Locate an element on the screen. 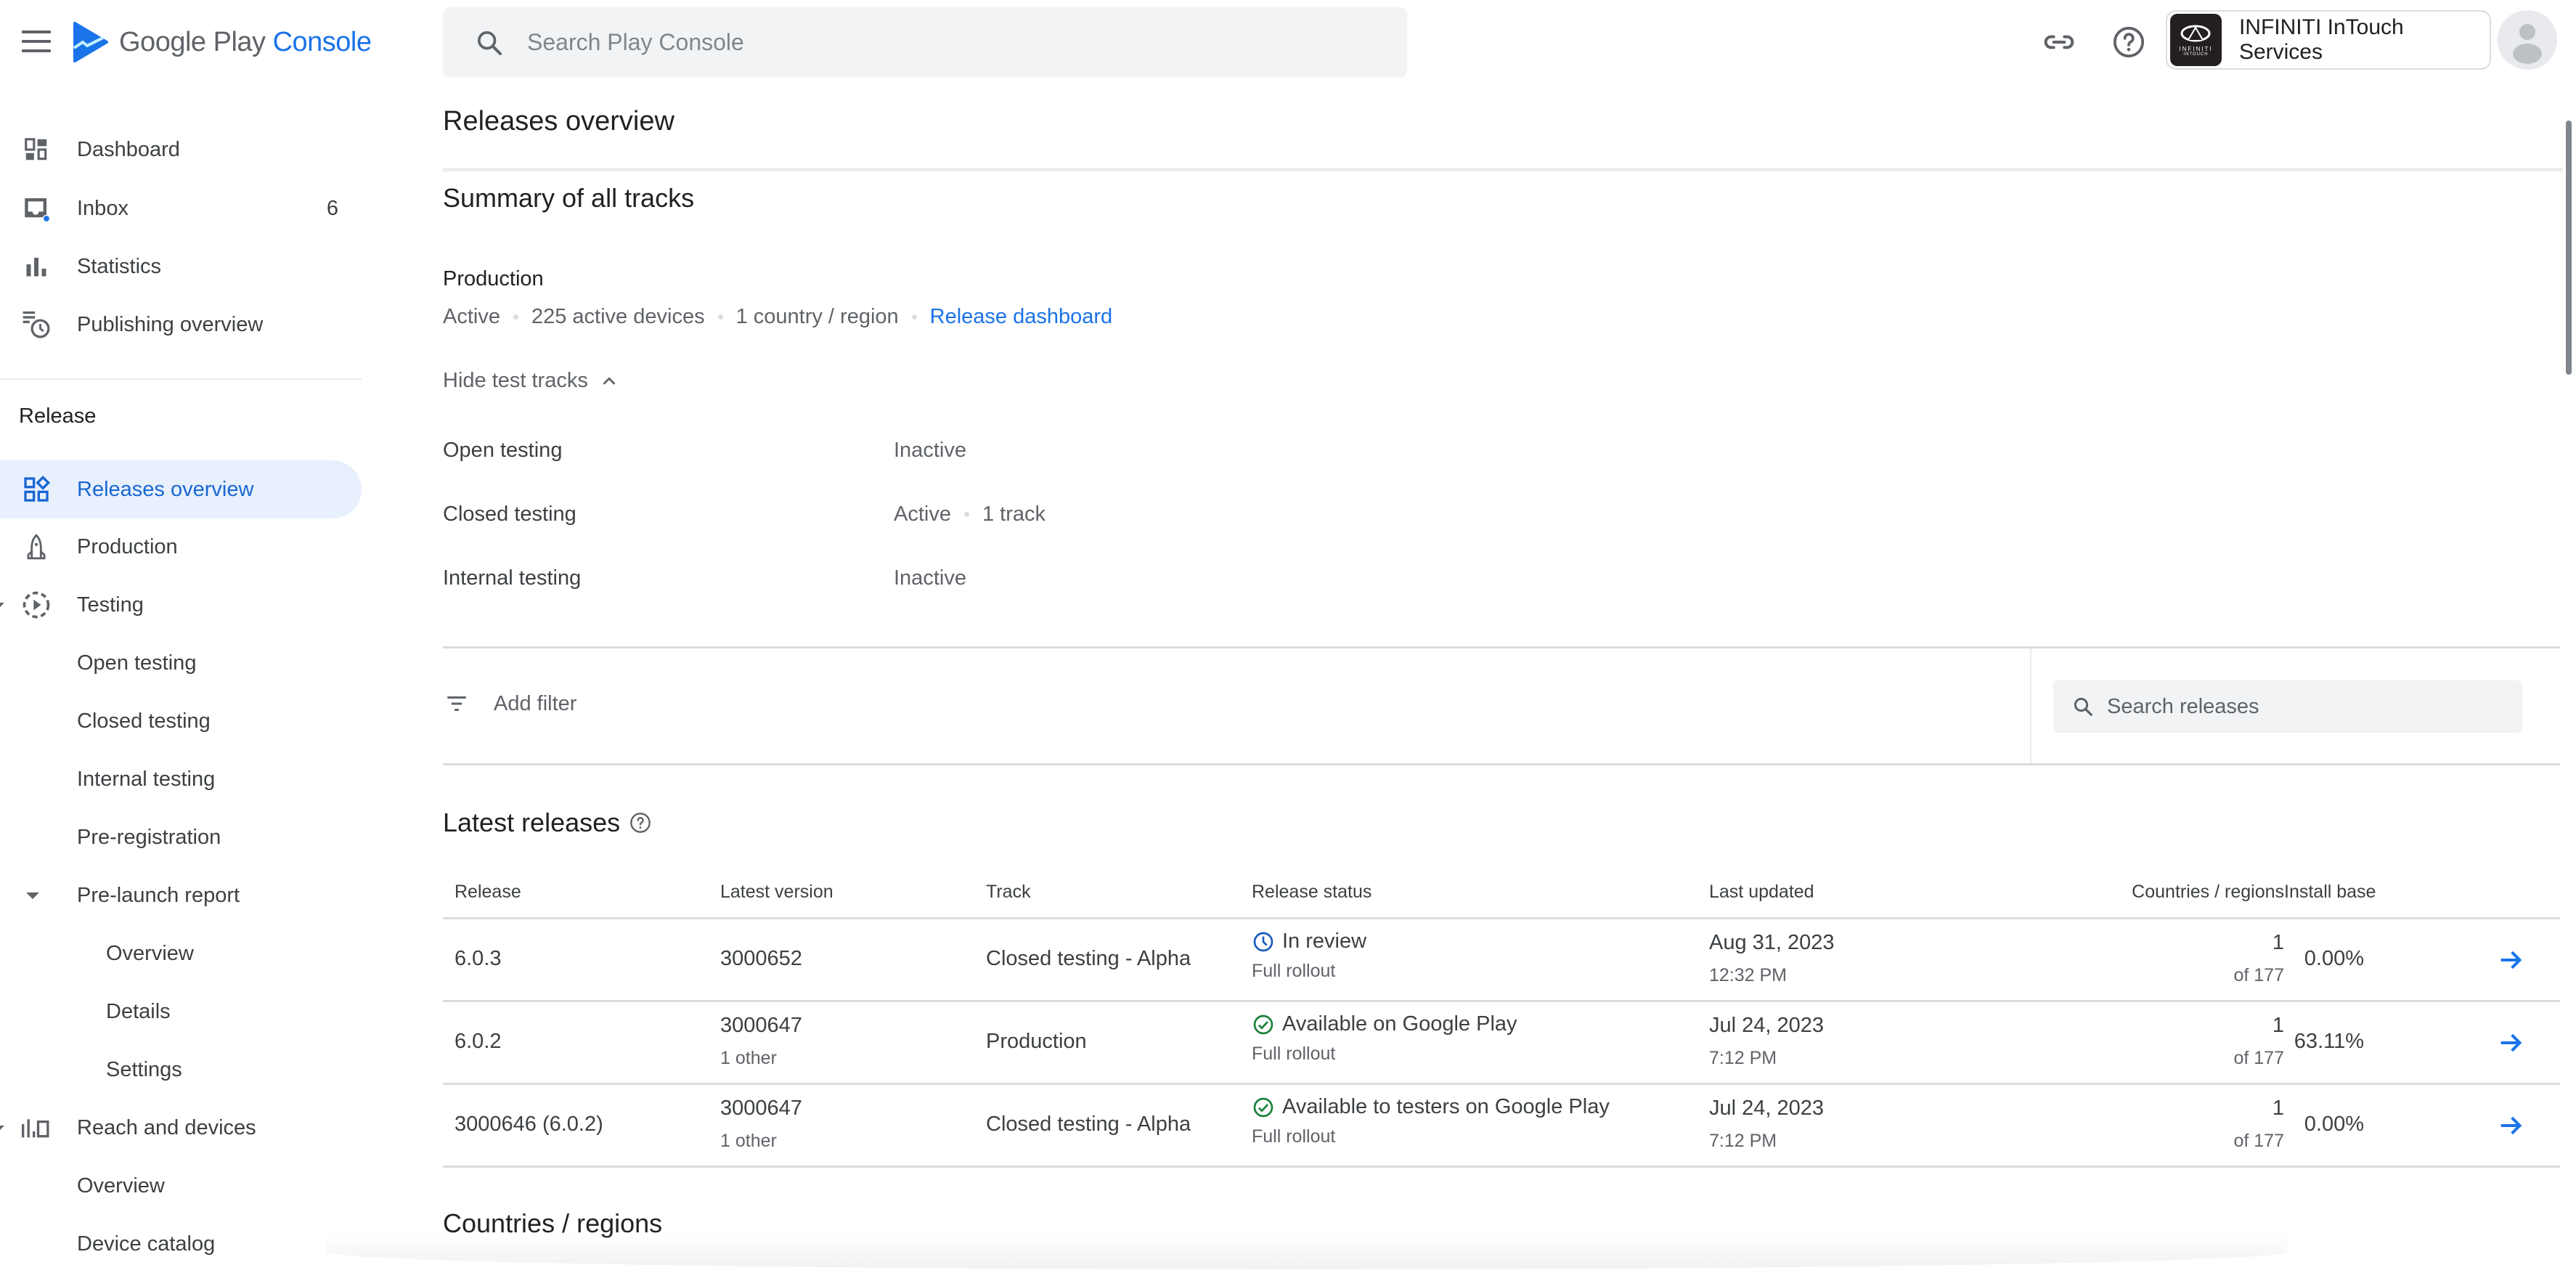 This screenshot has height=1273, width=2576. add-filter-button: Add filter is located at coordinates (510, 703).